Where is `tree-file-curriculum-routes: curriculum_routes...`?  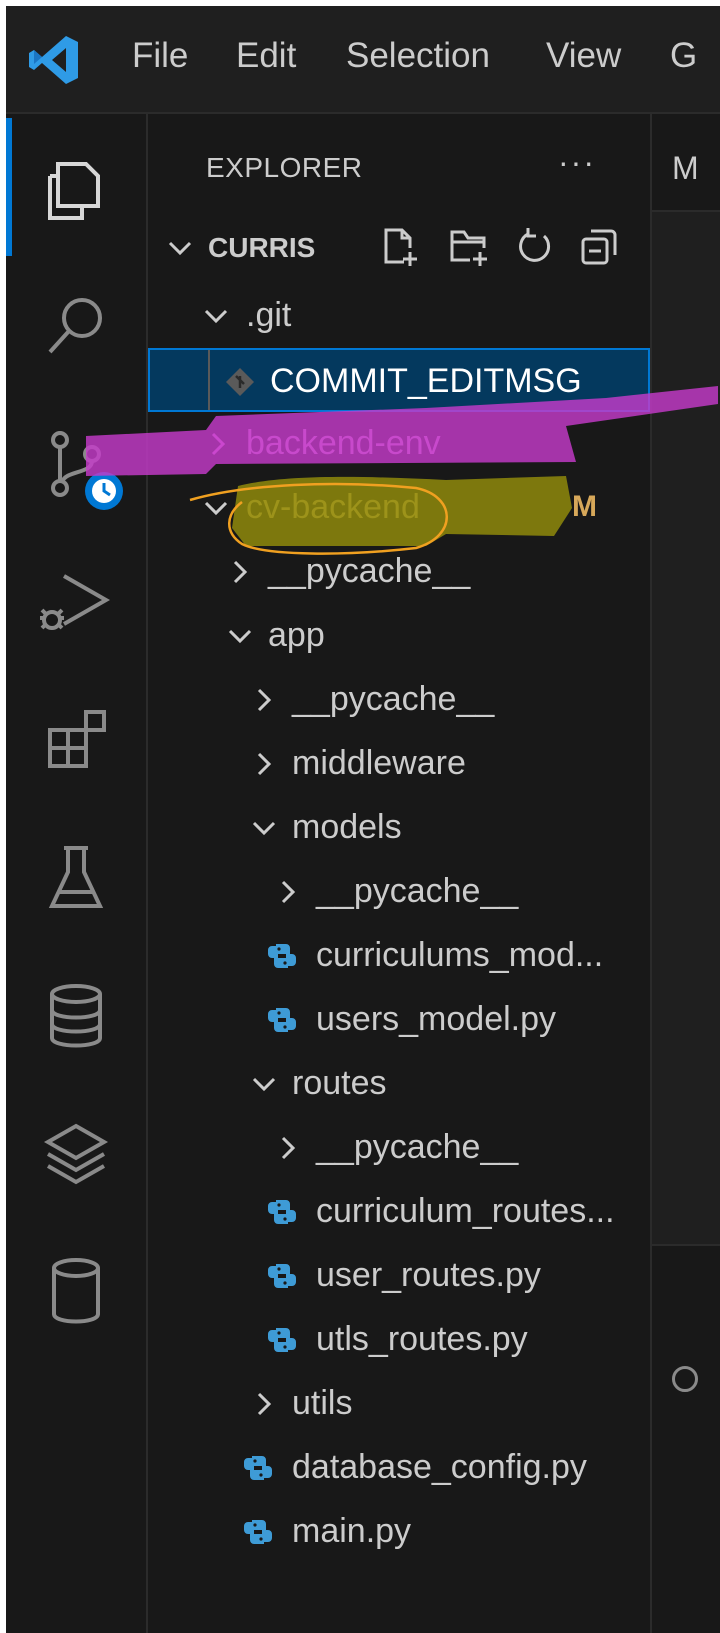
tree-file-curriculum-routes: curriculum_routes... is located at coordinates (399, 1212).